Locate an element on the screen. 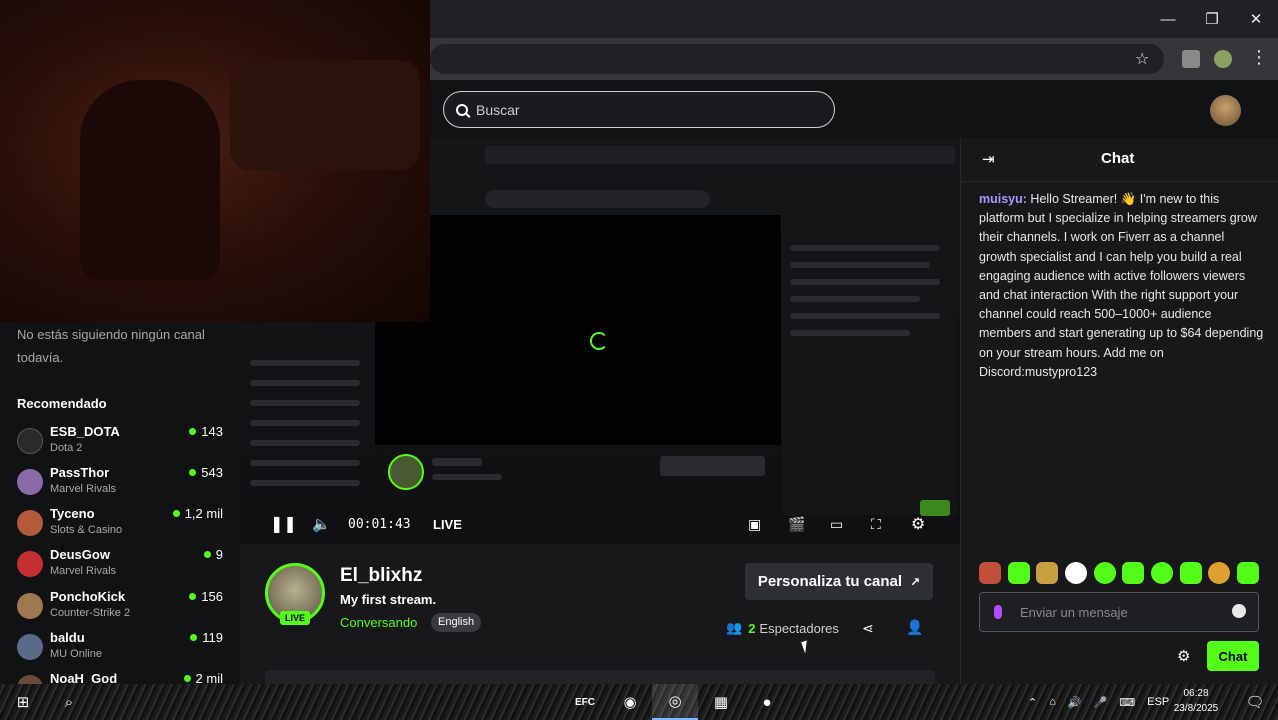  channel-name: NoaH_God is located at coordinates (84, 677).